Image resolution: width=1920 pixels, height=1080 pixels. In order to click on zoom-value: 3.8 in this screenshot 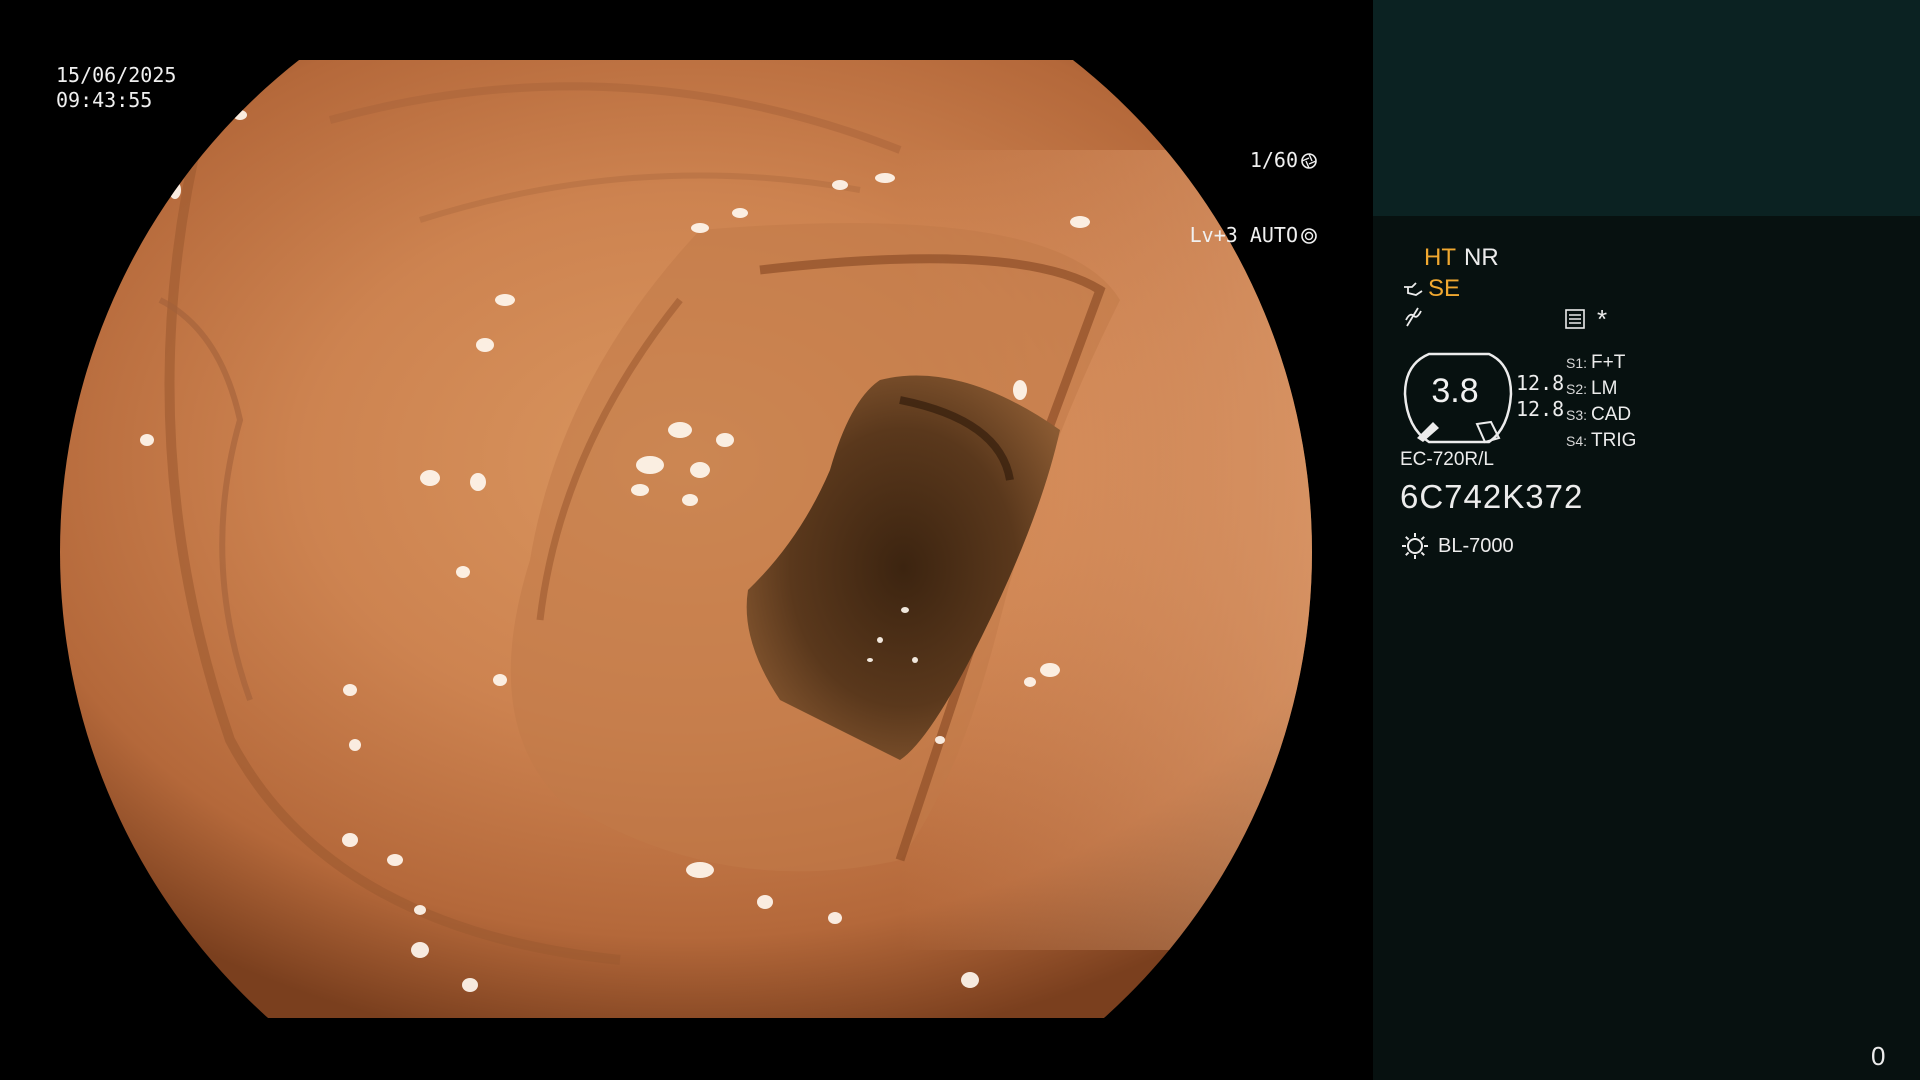, I will do `click(1455, 391)`.